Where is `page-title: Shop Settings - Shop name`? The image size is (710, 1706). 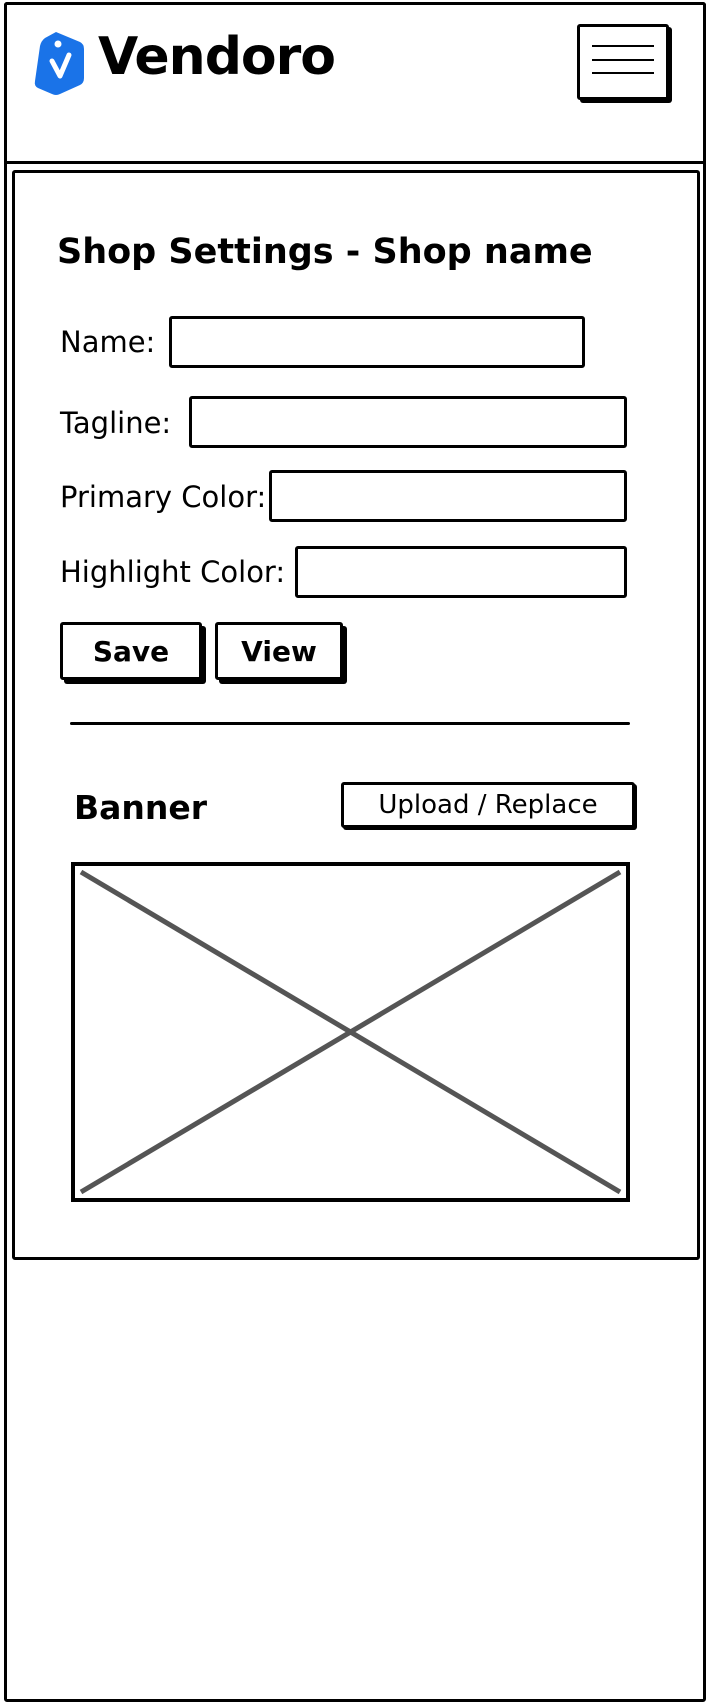
page-title: Shop Settings - Shop name is located at coordinates (325, 252).